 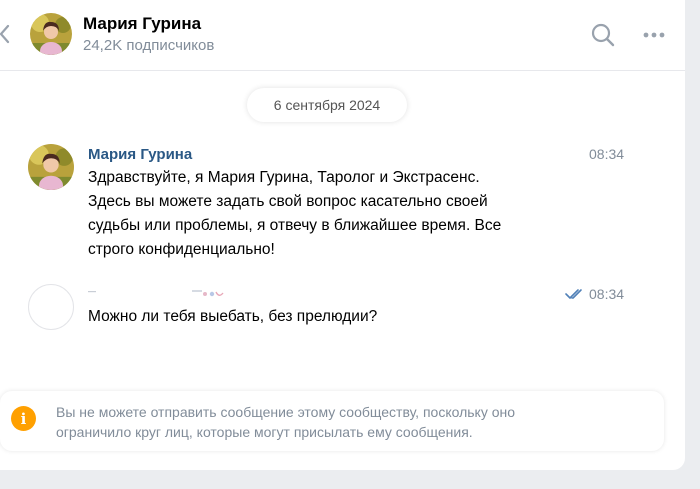 What do you see at coordinates (142, 24) in the screenshot?
I see `chat-title: Мария Гурина` at bounding box center [142, 24].